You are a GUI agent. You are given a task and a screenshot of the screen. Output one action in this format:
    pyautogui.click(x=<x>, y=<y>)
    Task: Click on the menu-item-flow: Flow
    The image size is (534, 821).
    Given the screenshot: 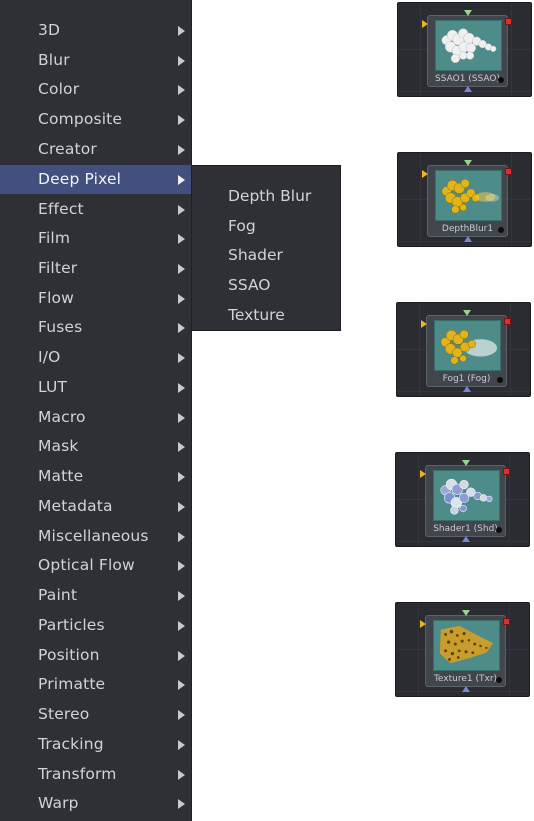 What is the action you would take?
    pyautogui.click(x=95, y=298)
    